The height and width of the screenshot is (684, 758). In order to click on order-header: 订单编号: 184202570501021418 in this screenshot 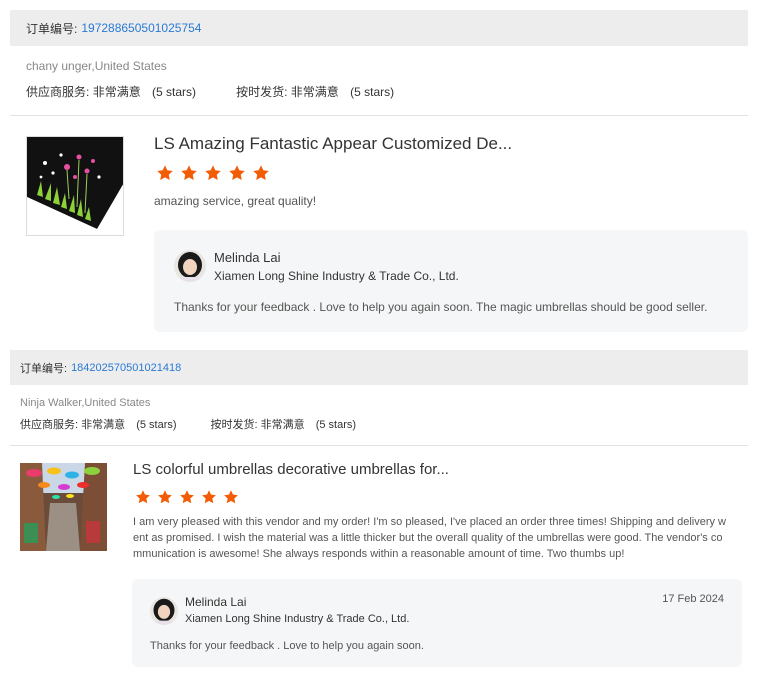, I will do `click(379, 367)`.